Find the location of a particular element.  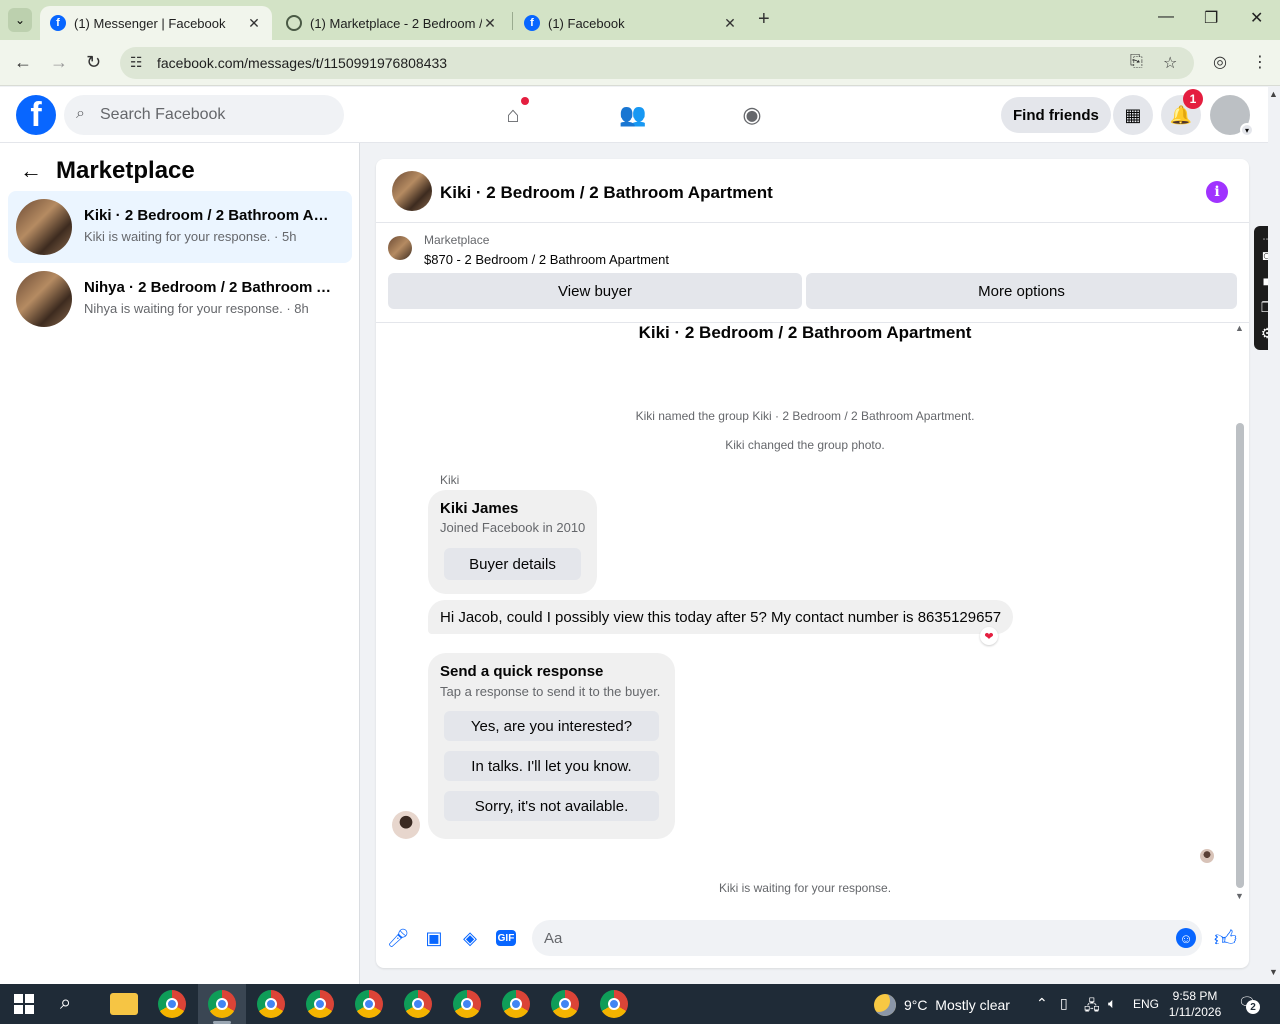

meet-icon: ▯ is located at coordinates (1064, 1003).